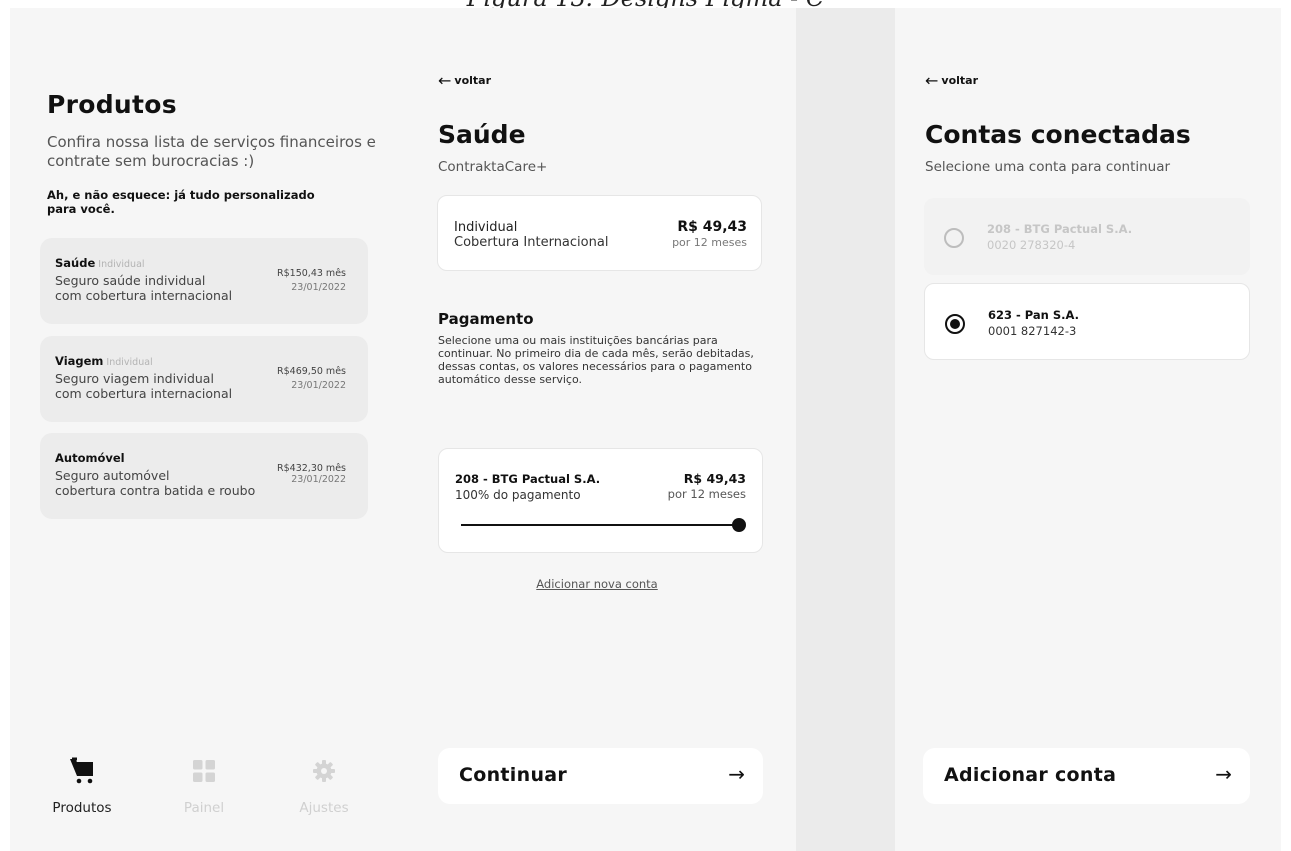  Describe the element at coordinates (1058, 134) in the screenshot. I see `page-title: Contas conectadas` at that location.